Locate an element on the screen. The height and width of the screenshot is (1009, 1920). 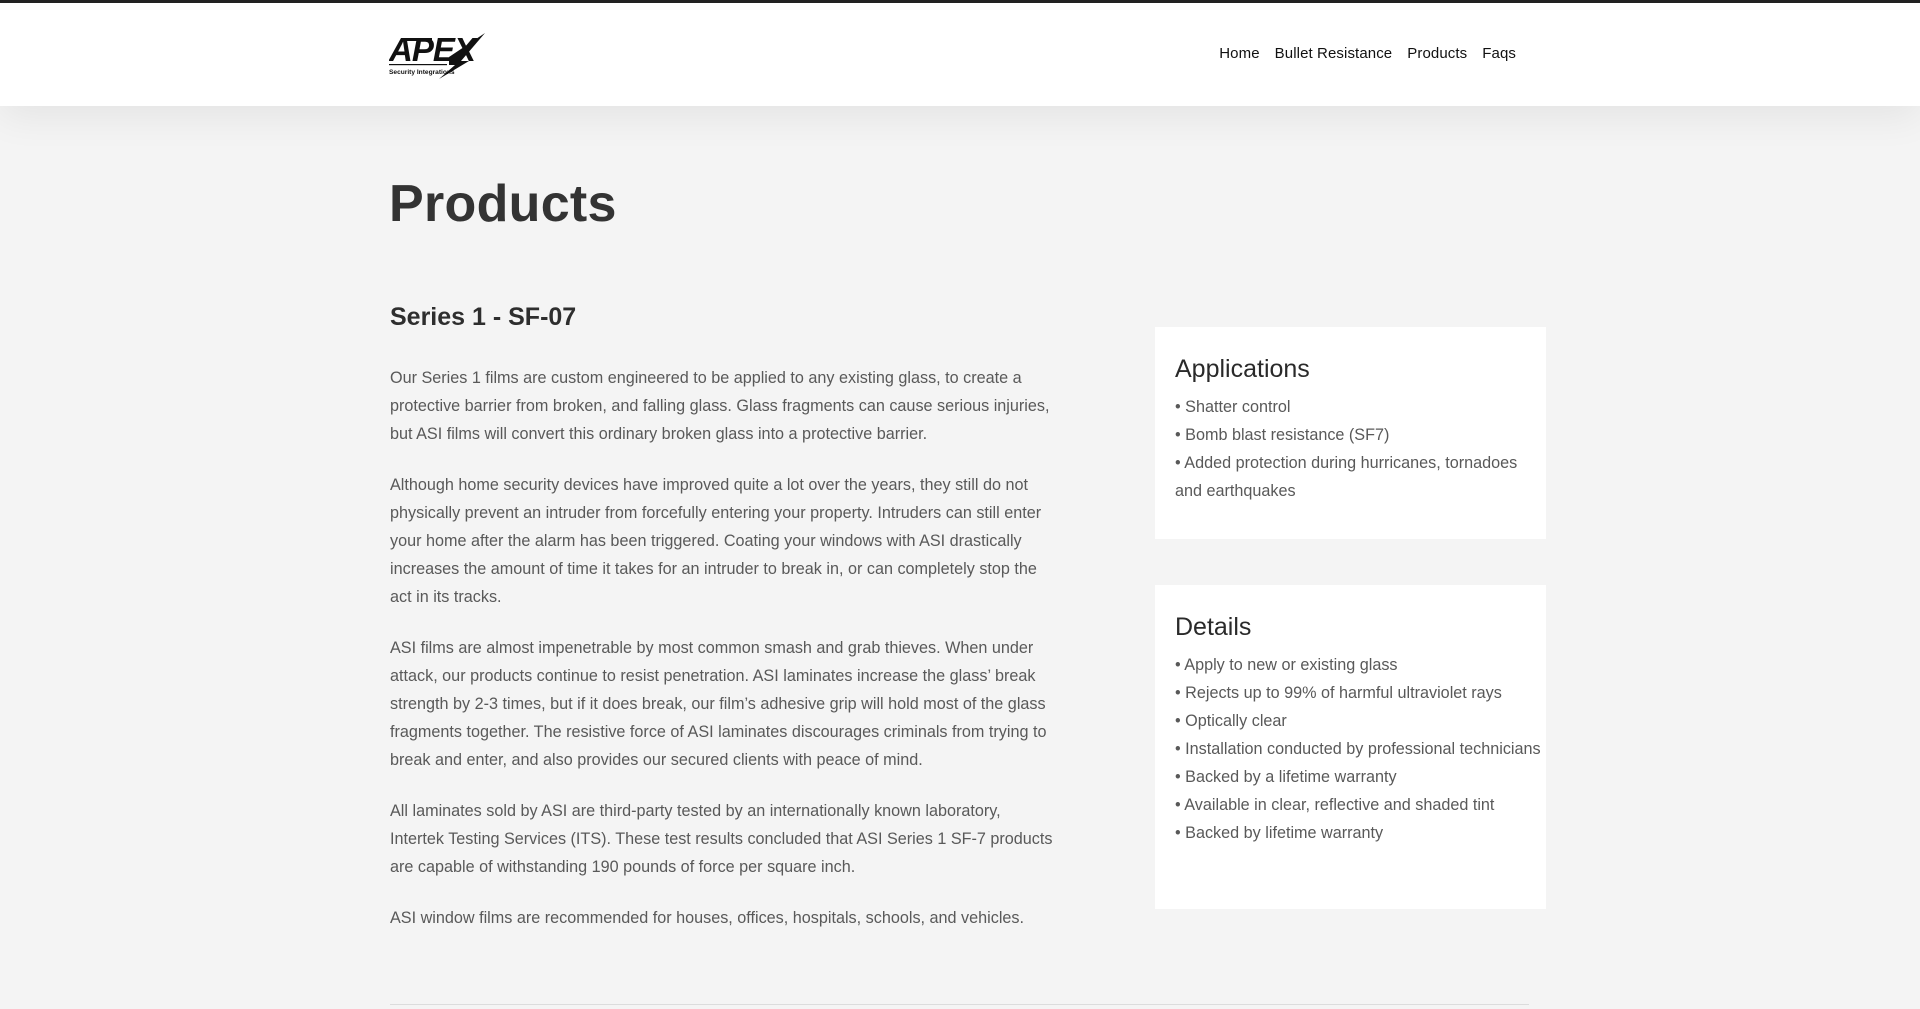
list-item: • Backed by a lifetime warranty is located at coordinates (1286, 777).